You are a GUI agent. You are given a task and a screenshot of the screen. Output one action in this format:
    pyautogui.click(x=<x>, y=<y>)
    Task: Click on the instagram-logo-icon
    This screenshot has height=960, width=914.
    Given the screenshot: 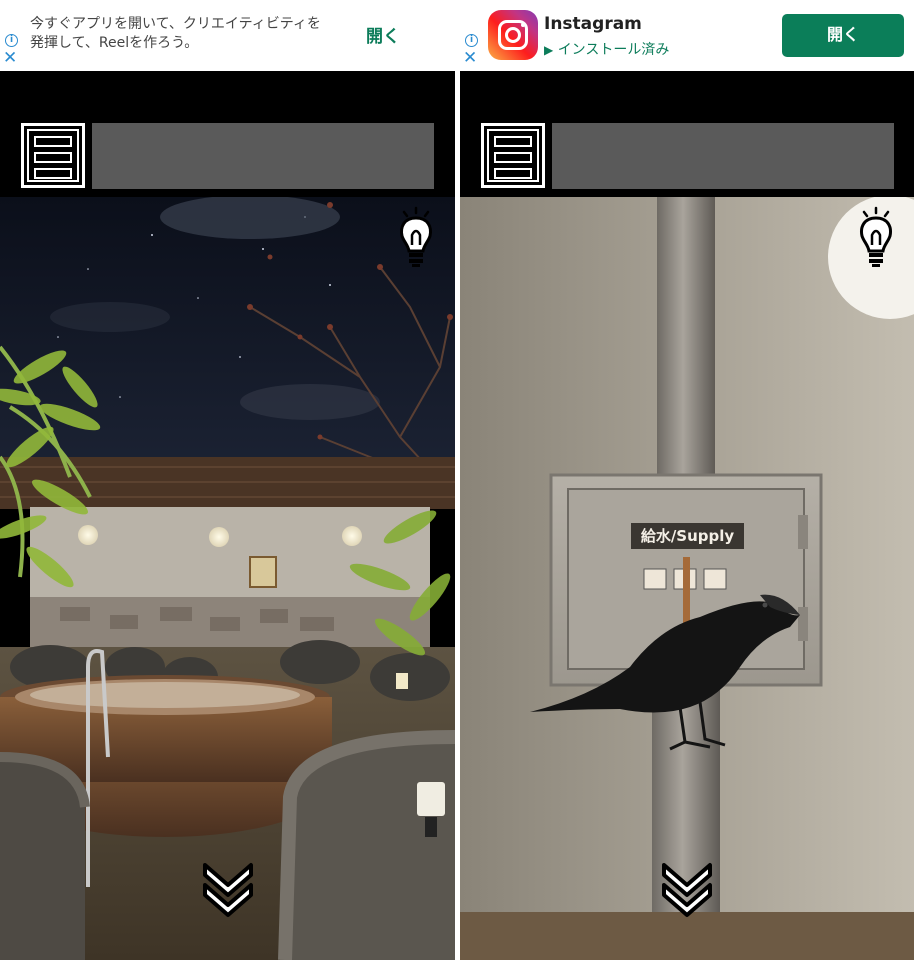 What is the action you would take?
    pyautogui.click(x=513, y=35)
    